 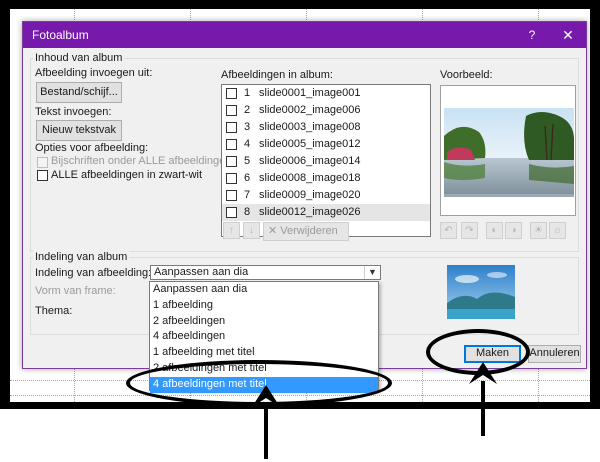 I want to click on preview-lake-photo, so click(x=508, y=150).